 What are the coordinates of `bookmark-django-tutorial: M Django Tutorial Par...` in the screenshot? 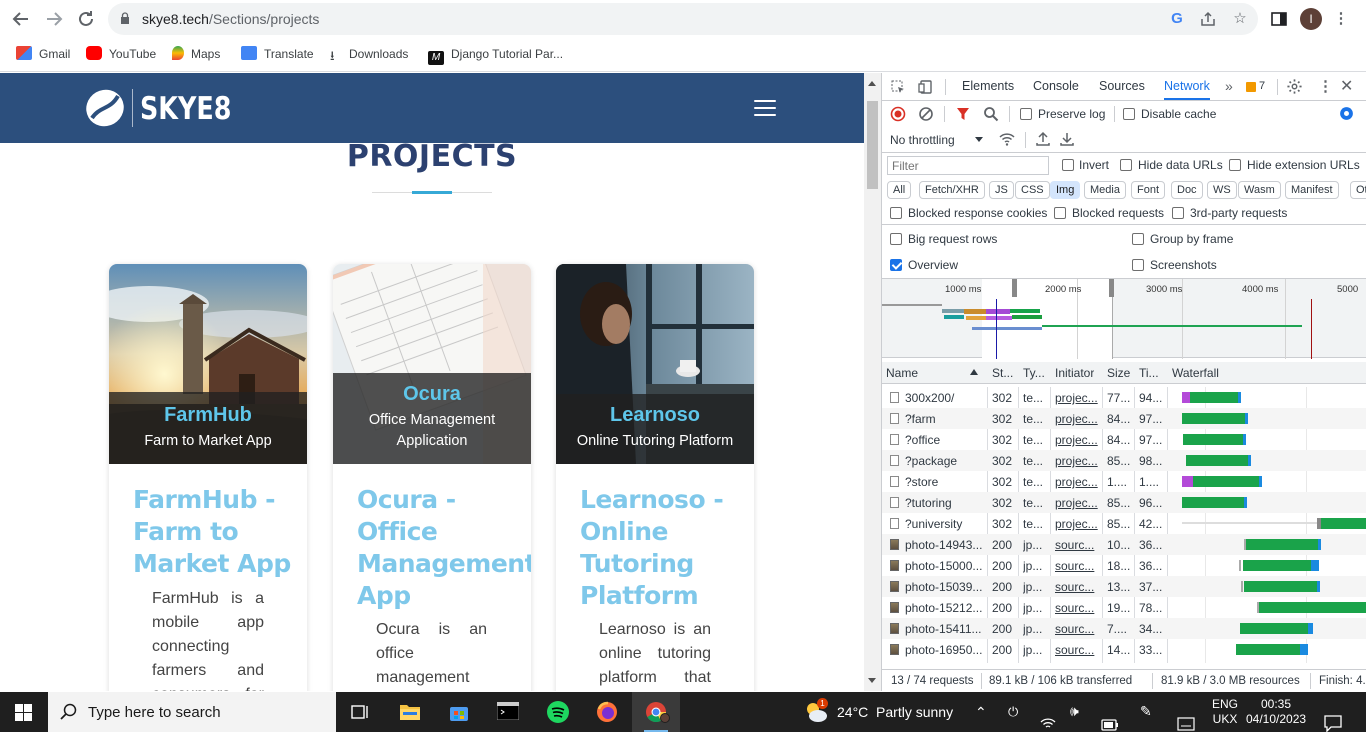 It's located at (495, 55).